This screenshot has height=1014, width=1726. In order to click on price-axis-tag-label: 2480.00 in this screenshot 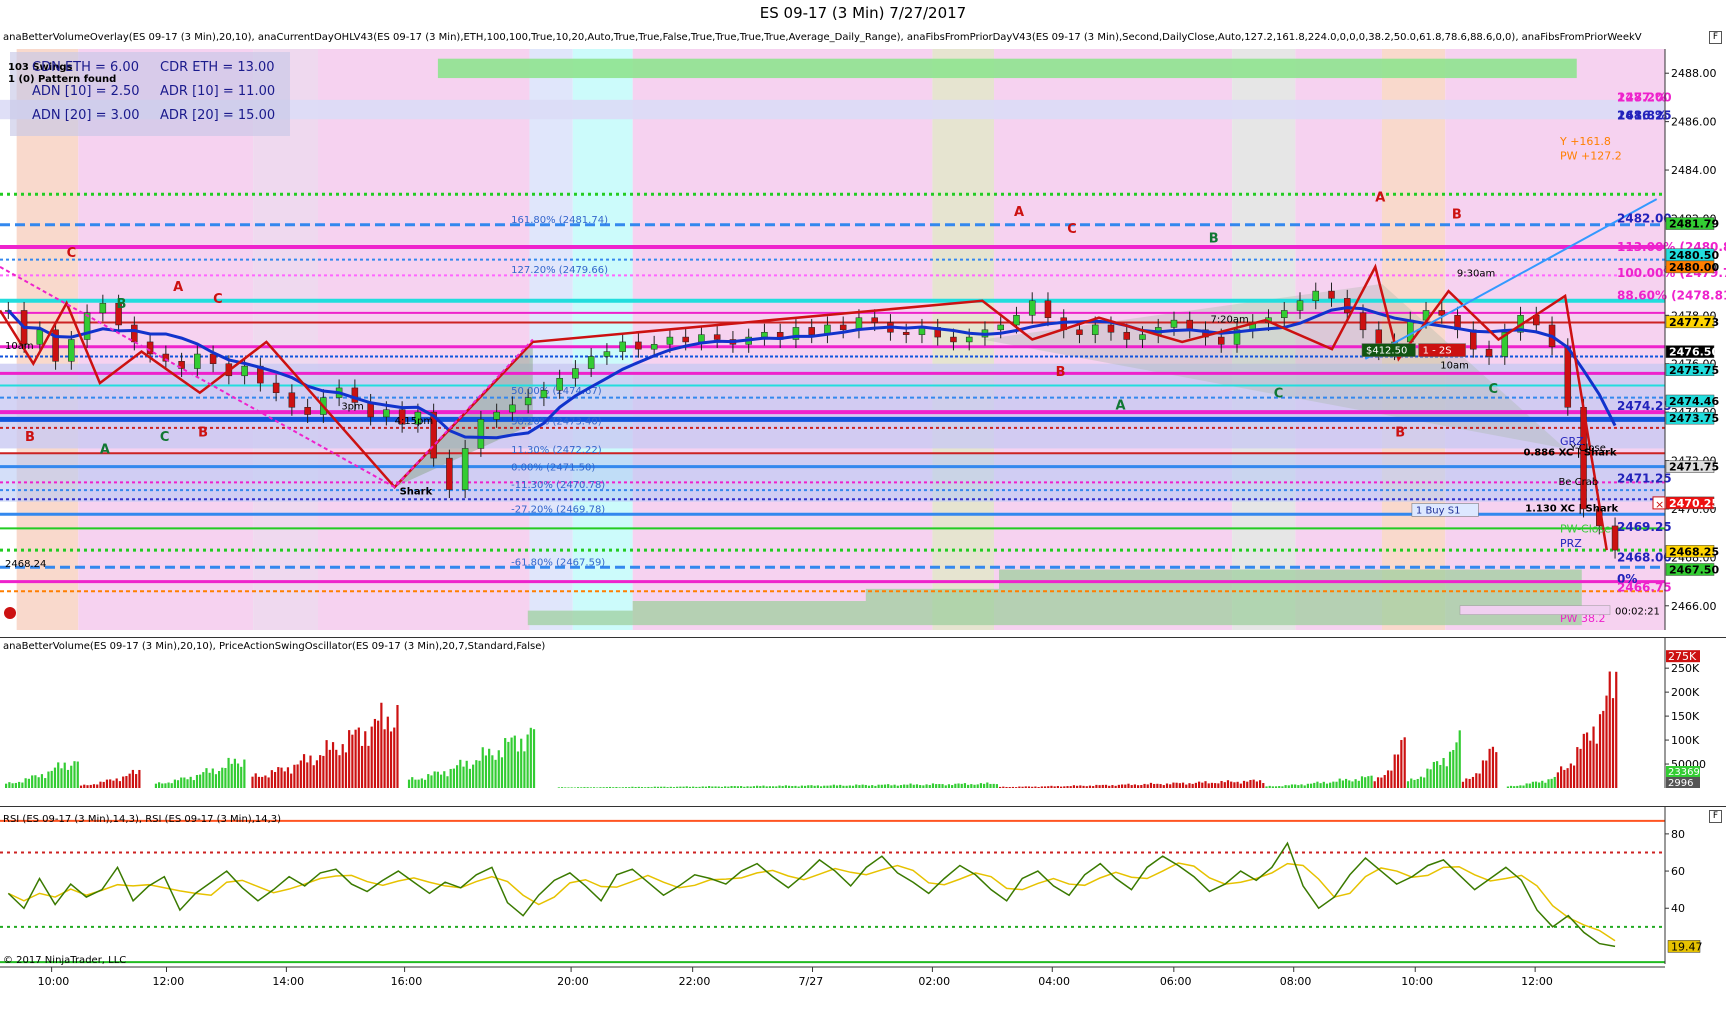, I will do `click(1694, 267)`.